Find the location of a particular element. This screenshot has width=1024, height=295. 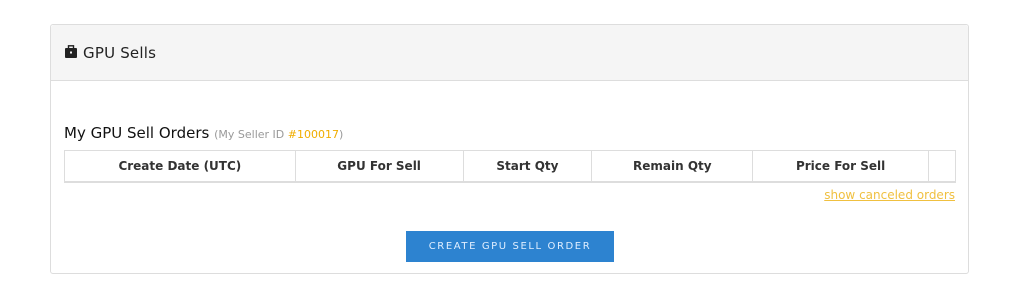

column-header-start-qty: Start Qty is located at coordinates (527, 166).